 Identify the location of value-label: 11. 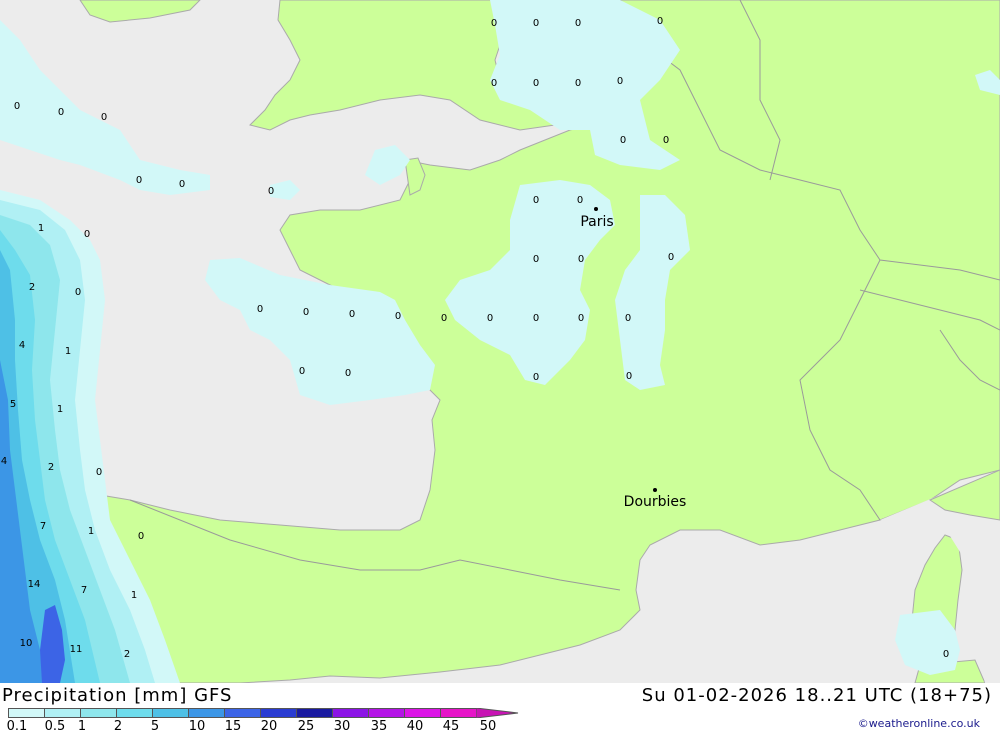
(76, 649).